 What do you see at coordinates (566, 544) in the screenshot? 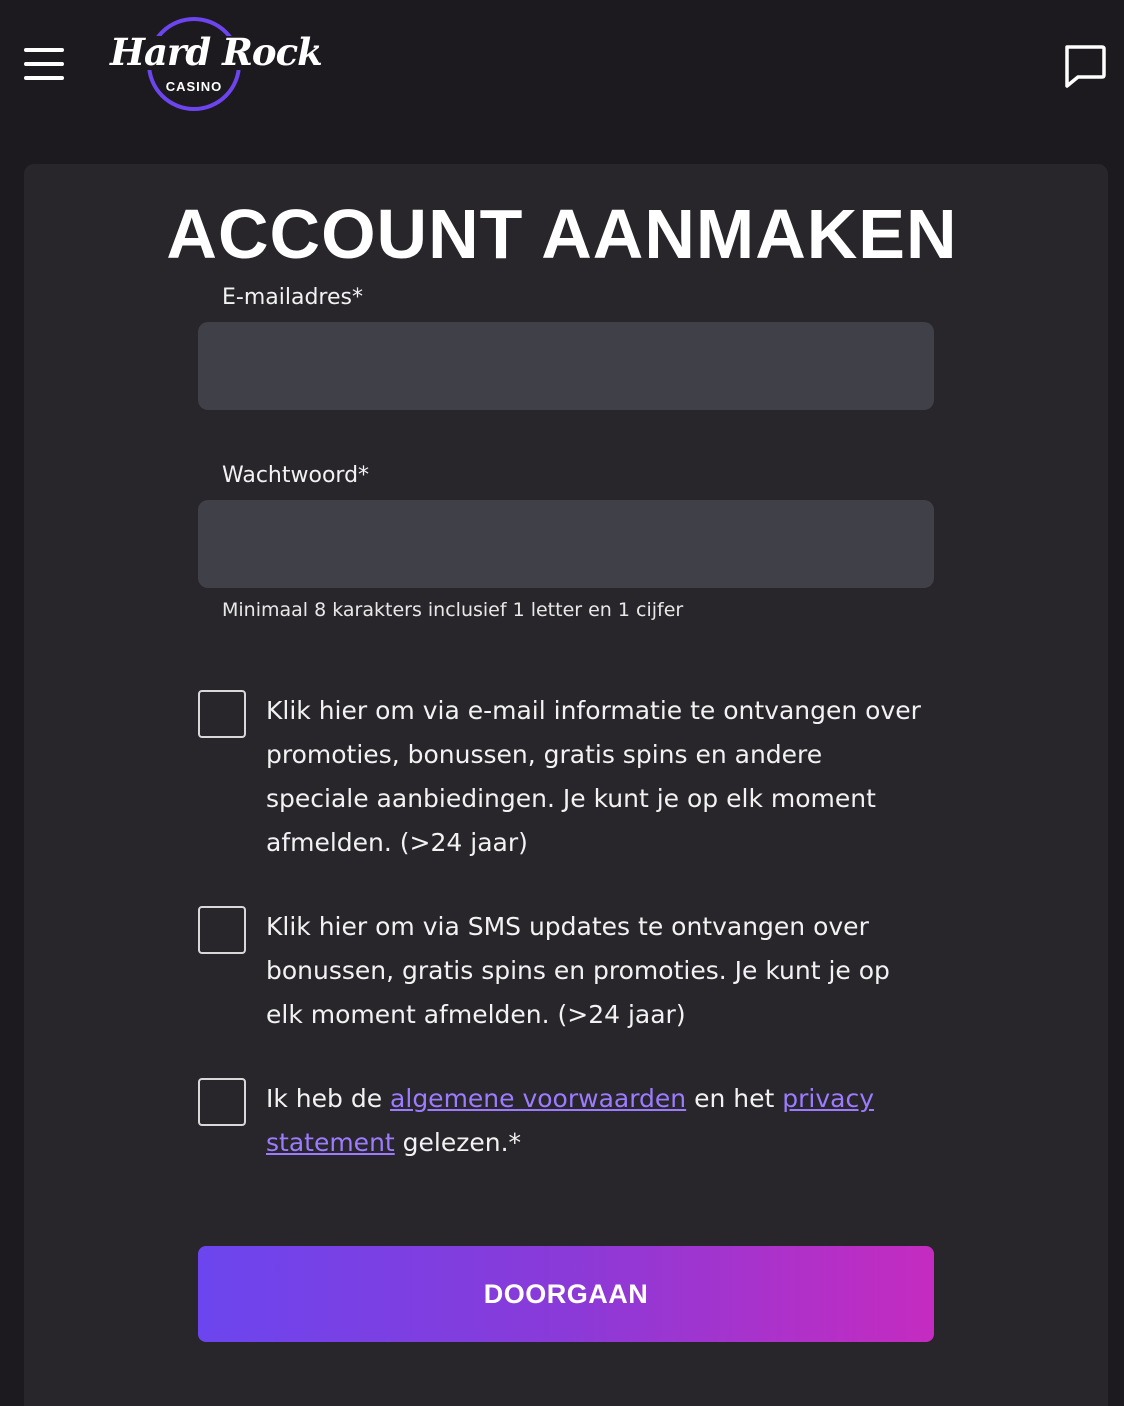
I see `password-field` at bounding box center [566, 544].